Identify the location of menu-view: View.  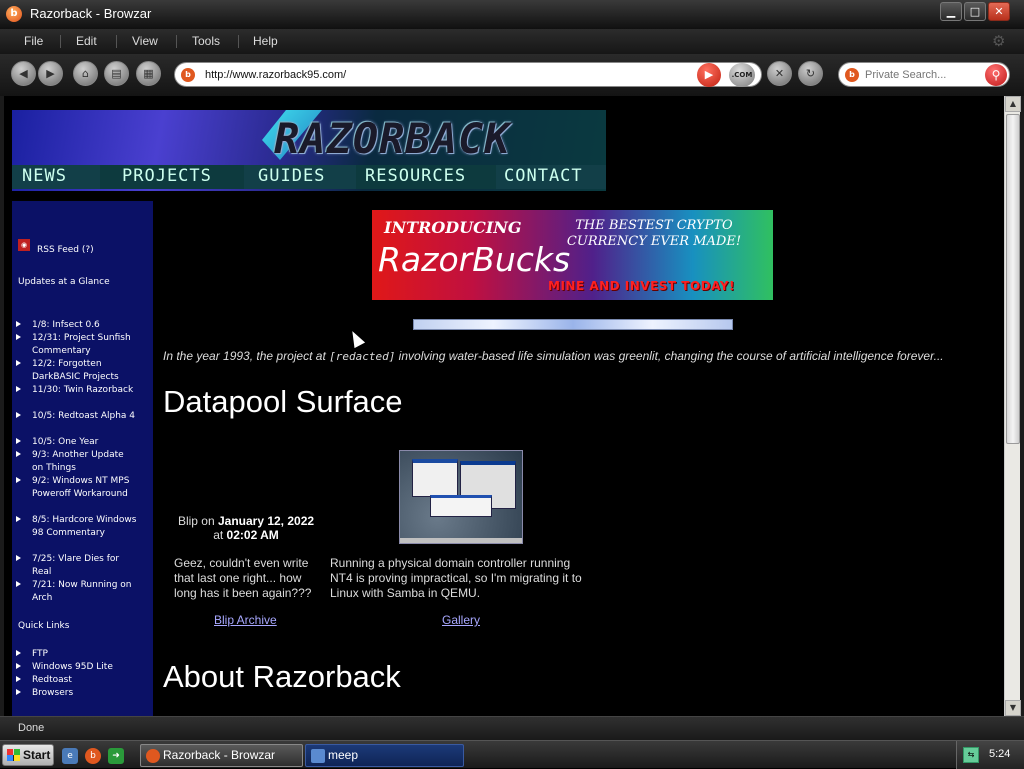
(145, 41).